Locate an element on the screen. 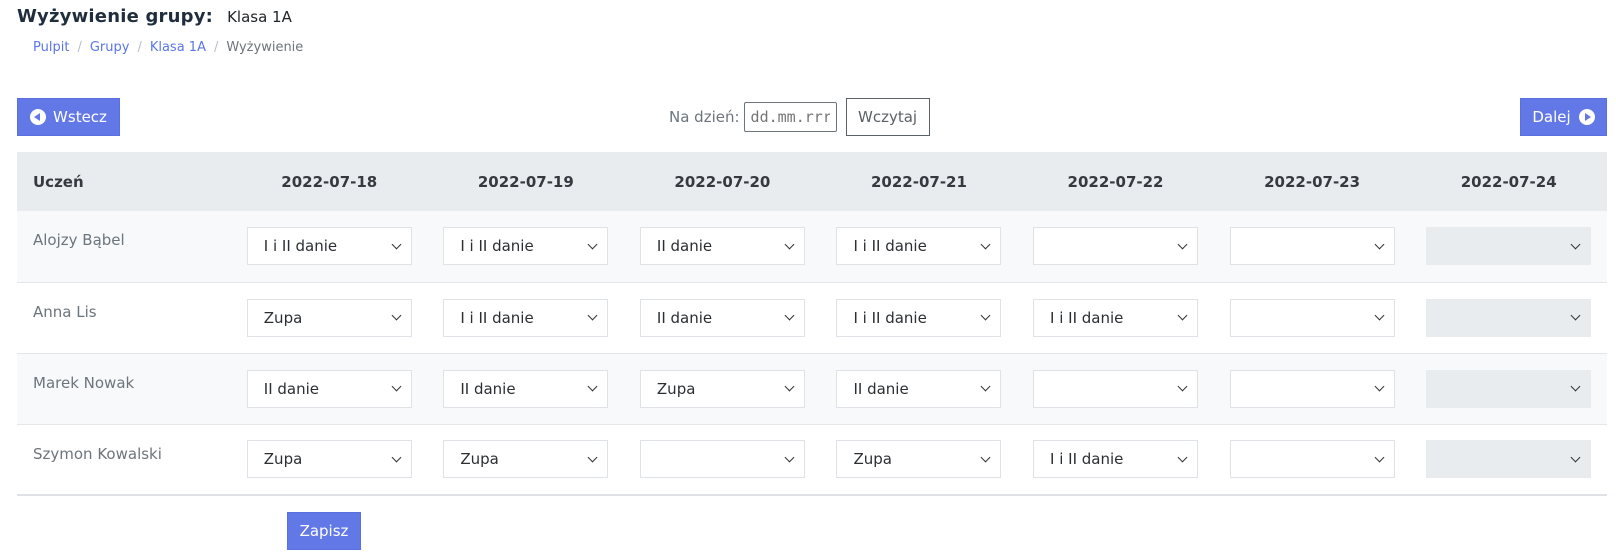  column-header-date: 2022-07-22 is located at coordinates (1115, 181).